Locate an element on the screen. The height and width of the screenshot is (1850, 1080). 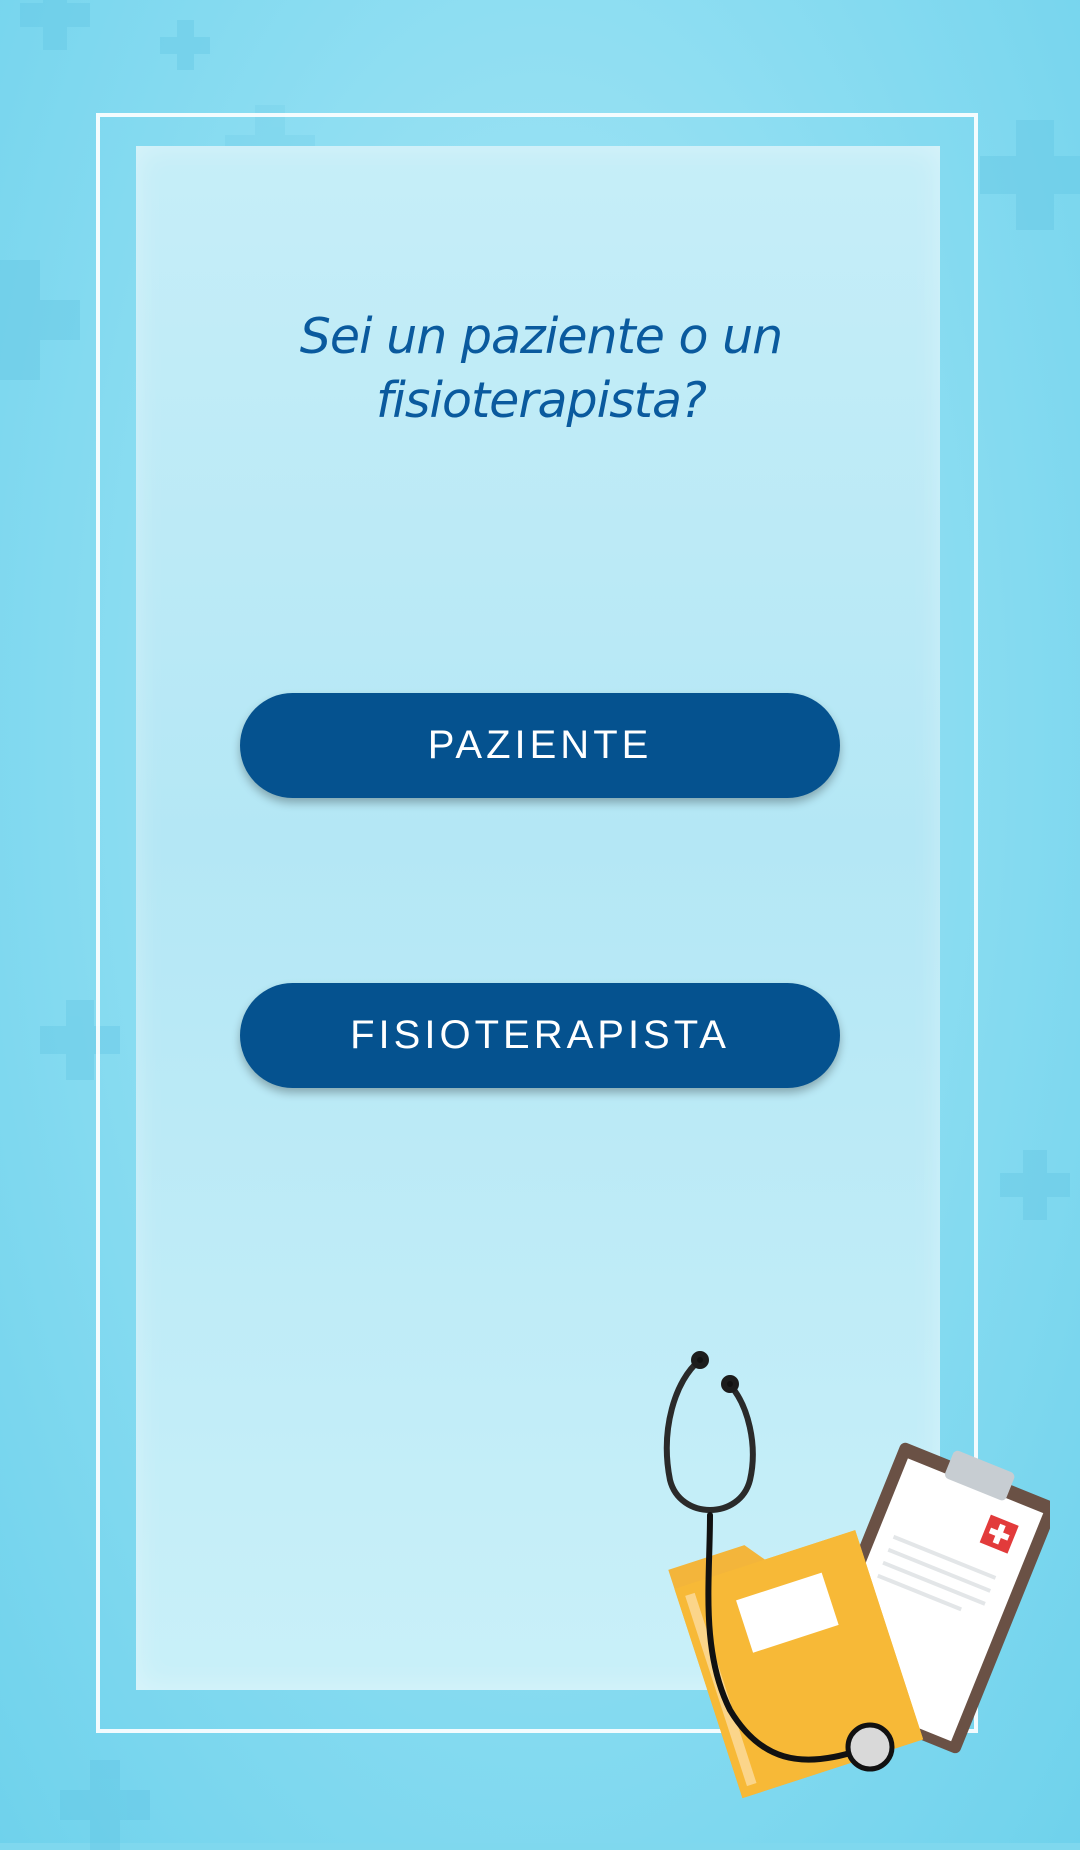
patient-button: PAZIENTE is located at coordinates (540, 745).